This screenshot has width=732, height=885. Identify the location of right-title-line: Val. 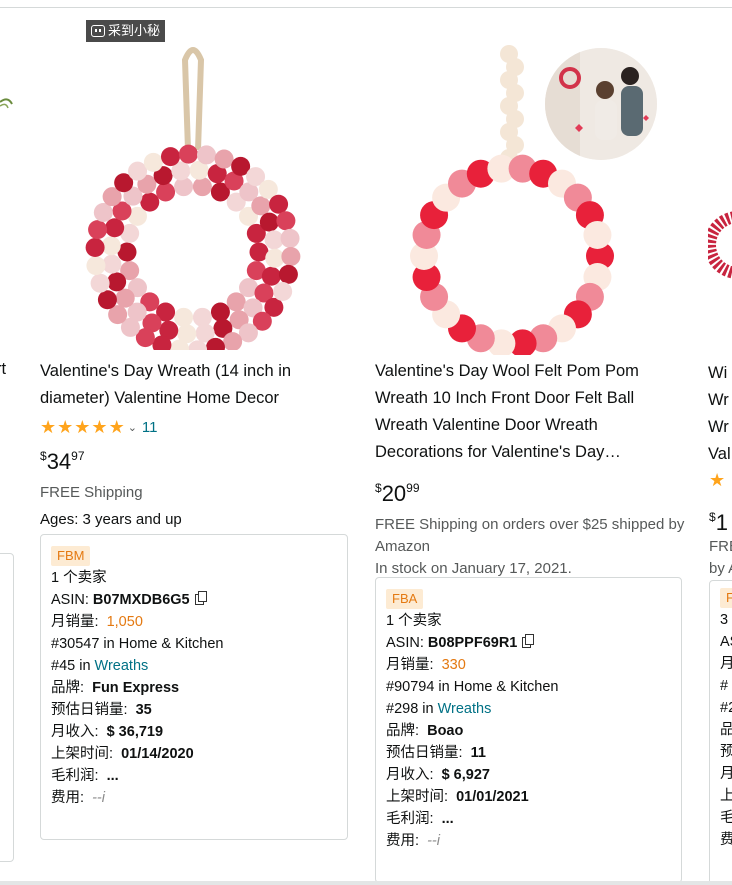
(720, 454).